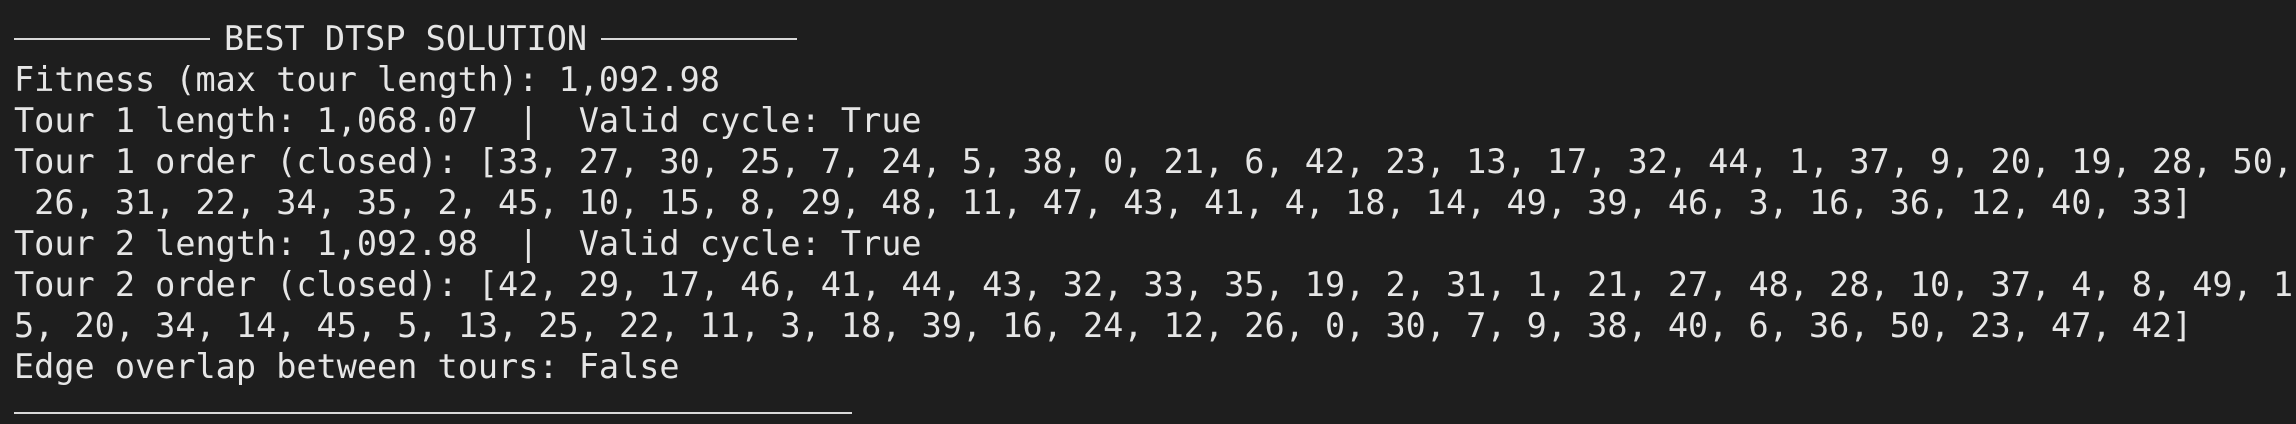 This screenshot has height=424, width=2296. What do you see at coordinates (112, 38) in the screenshot?
I see `header-rule-left` at bounding box center [112, 38].